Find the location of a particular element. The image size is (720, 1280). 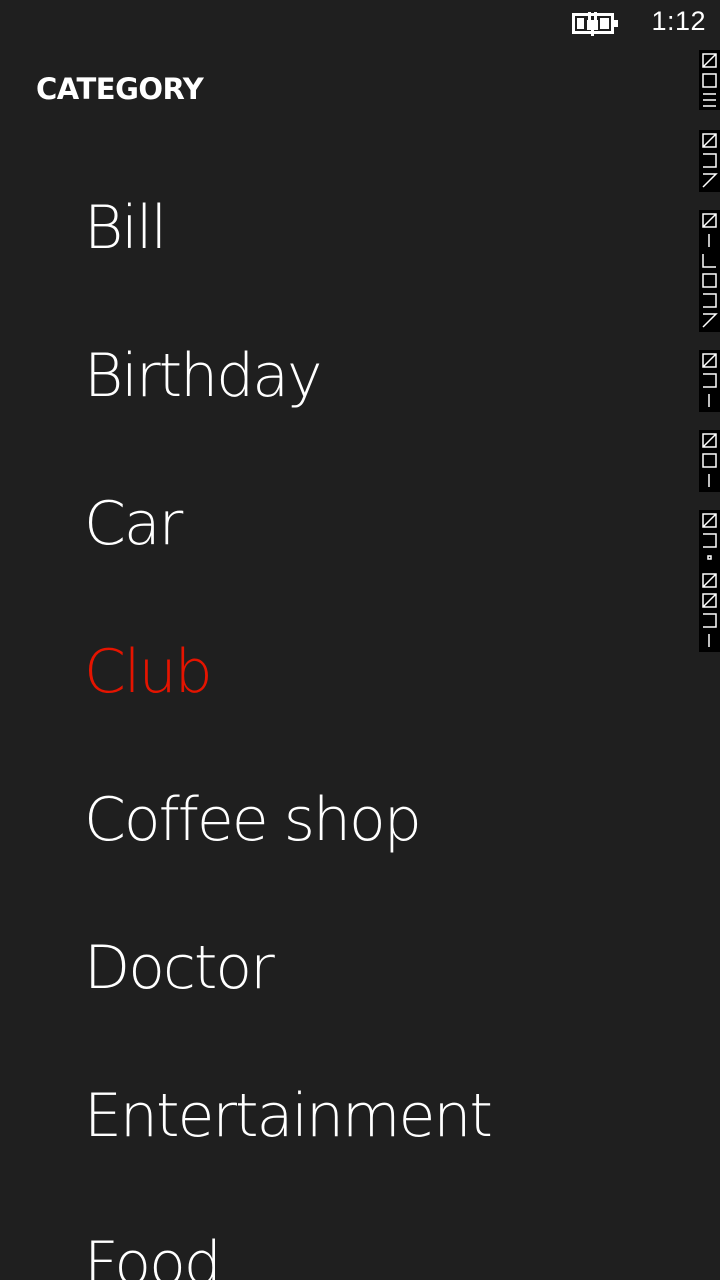

category-item-coffee-shop: Coffee shop is located at coordinates (253, 820).